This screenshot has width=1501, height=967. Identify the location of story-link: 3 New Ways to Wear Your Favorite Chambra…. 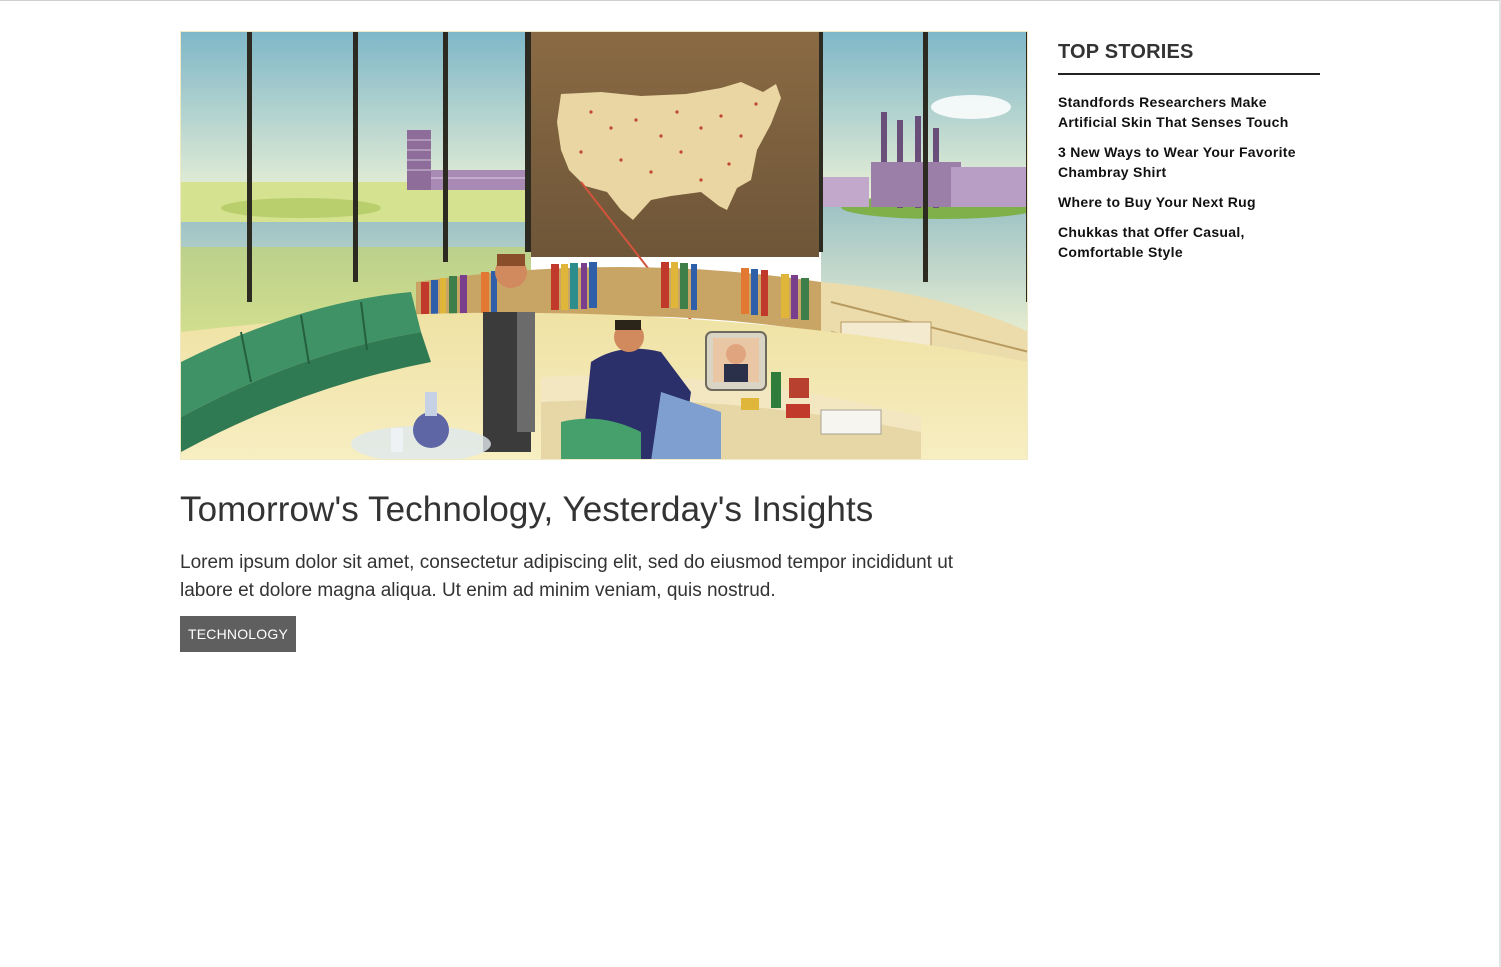
(1189, 162).